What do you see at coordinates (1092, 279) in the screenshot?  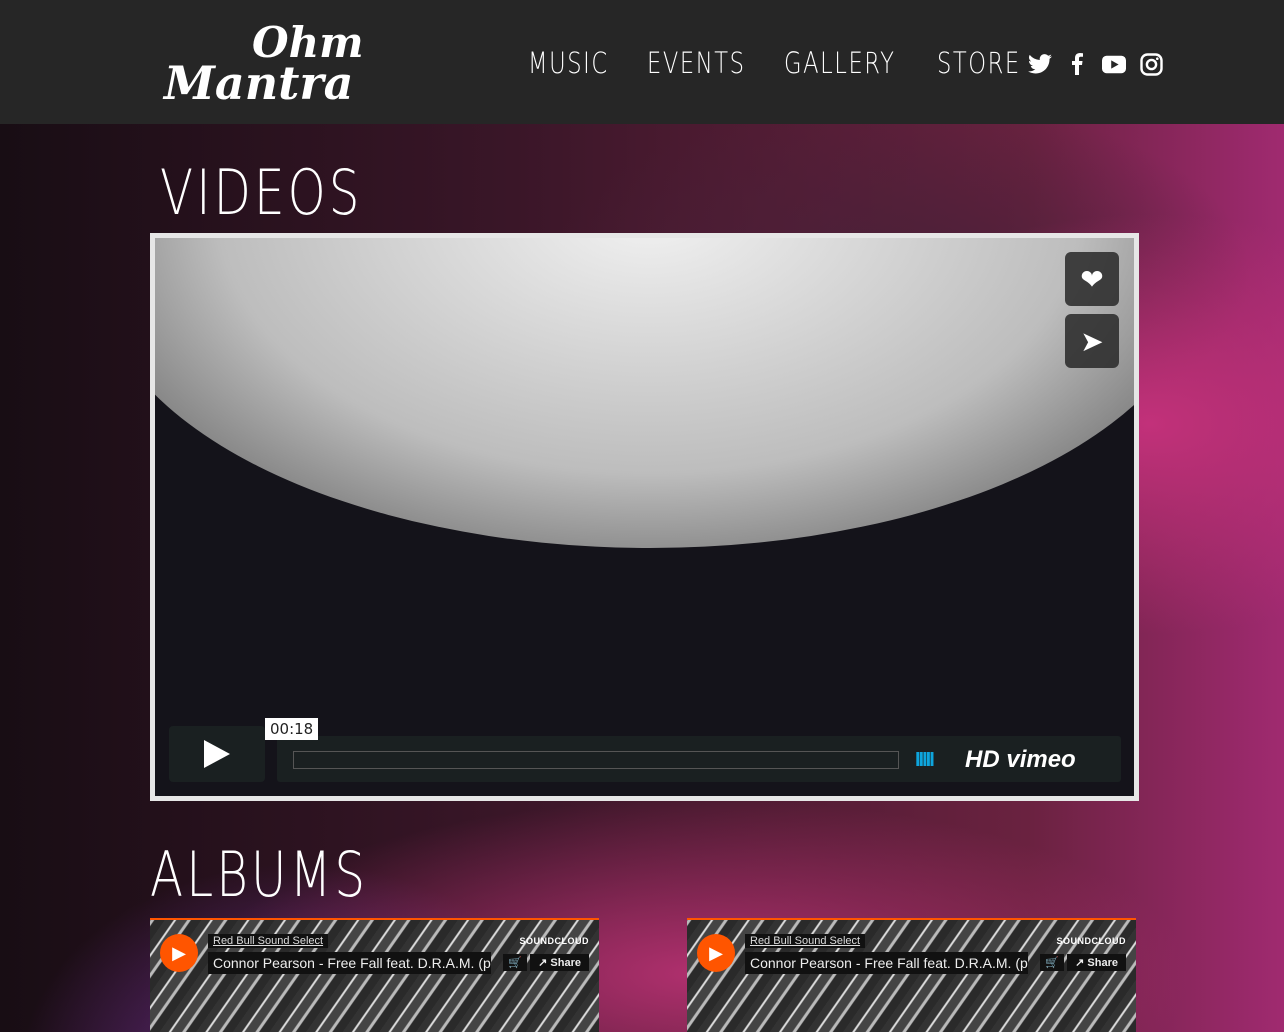 I see `like-heart-icon: ❤` at bounding box center [1092, 279].